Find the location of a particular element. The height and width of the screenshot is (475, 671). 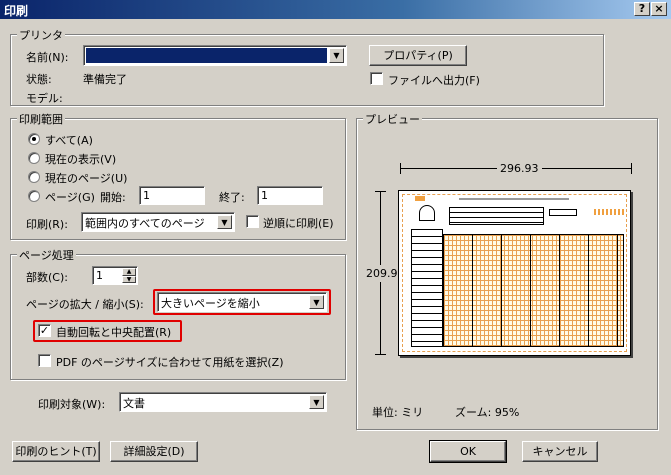

printer-model-label: モデル: is located at coordinates (44, 98).